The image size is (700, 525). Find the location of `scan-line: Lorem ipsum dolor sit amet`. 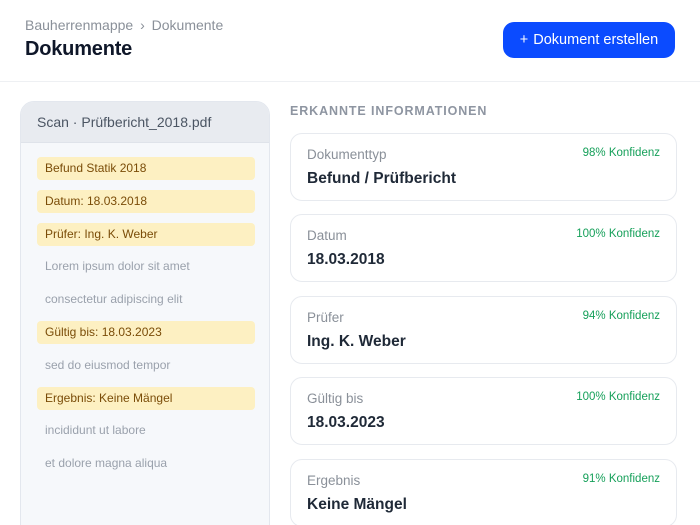

scan-line: Lorem ipsum dolor sit amet is located at coordinates (117, 266).